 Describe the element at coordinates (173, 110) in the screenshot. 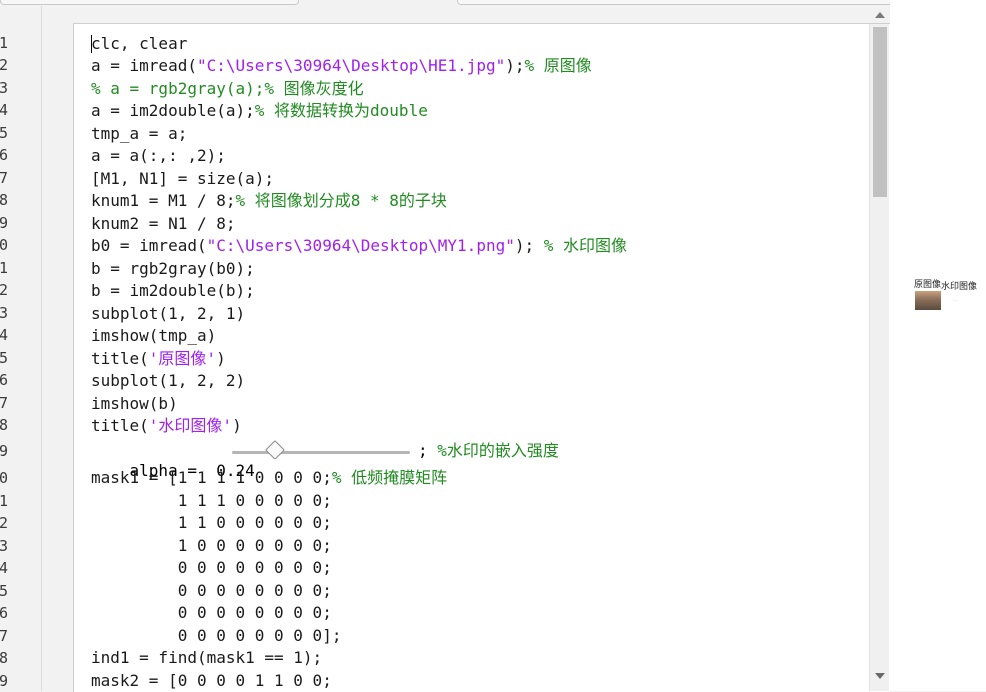

I see `code-text: a = im2double(a);` at that location.